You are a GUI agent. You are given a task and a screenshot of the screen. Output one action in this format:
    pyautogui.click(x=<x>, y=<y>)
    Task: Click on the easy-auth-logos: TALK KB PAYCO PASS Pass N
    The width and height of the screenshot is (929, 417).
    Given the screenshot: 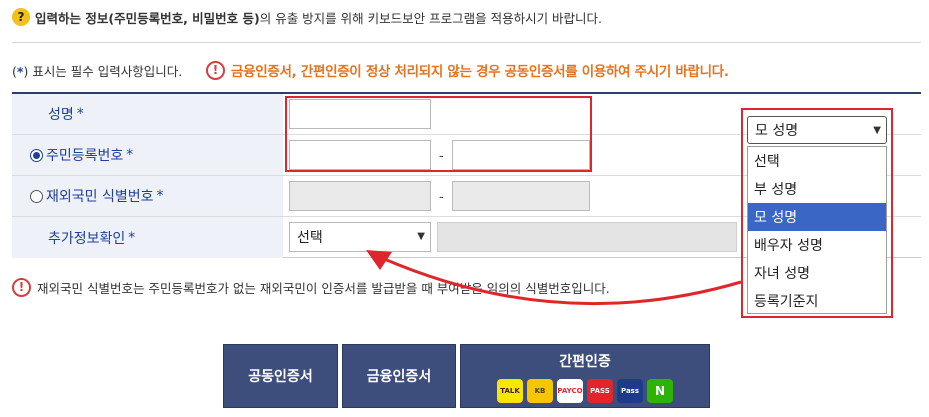 What is the action you would take?
    pyautogui.click(x=585, y=391)
    